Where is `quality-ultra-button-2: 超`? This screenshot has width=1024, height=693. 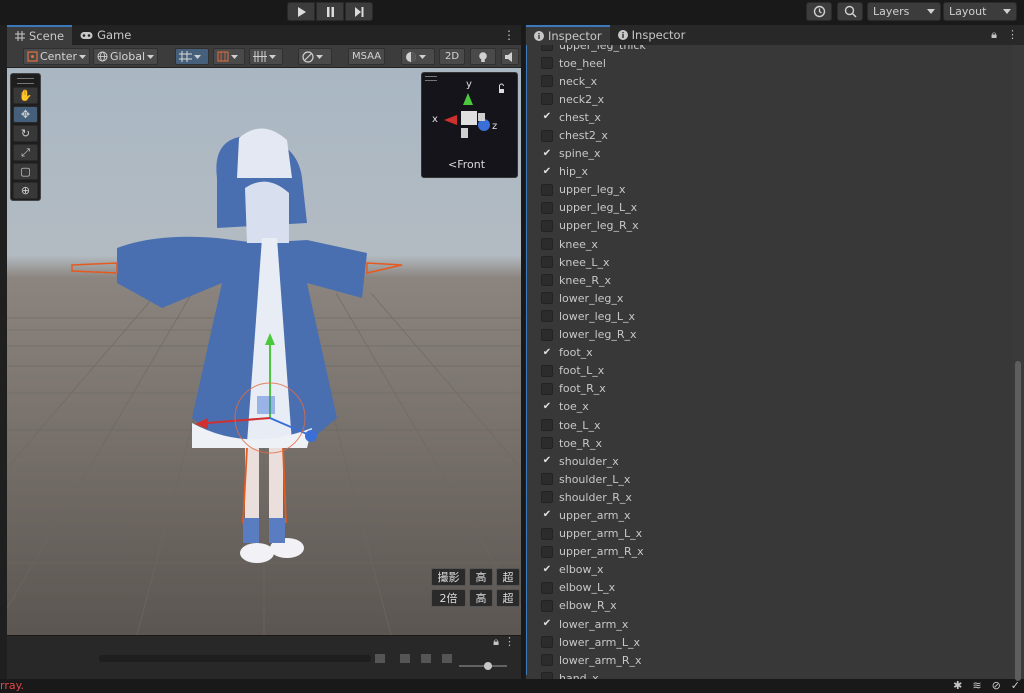
quality-ultra-button-2: 超 is located at coordinates (508, 598).